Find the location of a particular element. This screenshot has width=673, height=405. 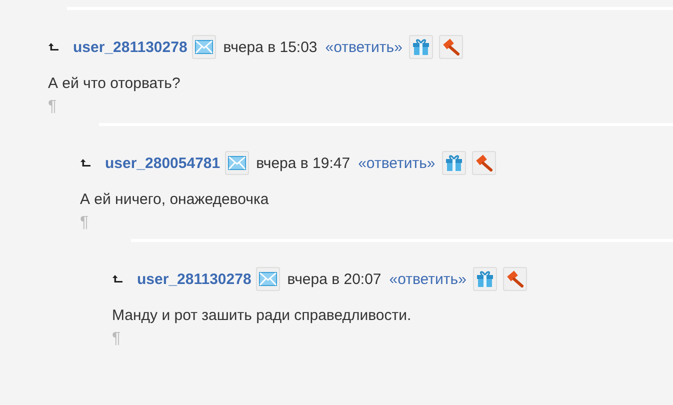

comment-time: вчера в 20:07 is located at coordinates (334, 279).